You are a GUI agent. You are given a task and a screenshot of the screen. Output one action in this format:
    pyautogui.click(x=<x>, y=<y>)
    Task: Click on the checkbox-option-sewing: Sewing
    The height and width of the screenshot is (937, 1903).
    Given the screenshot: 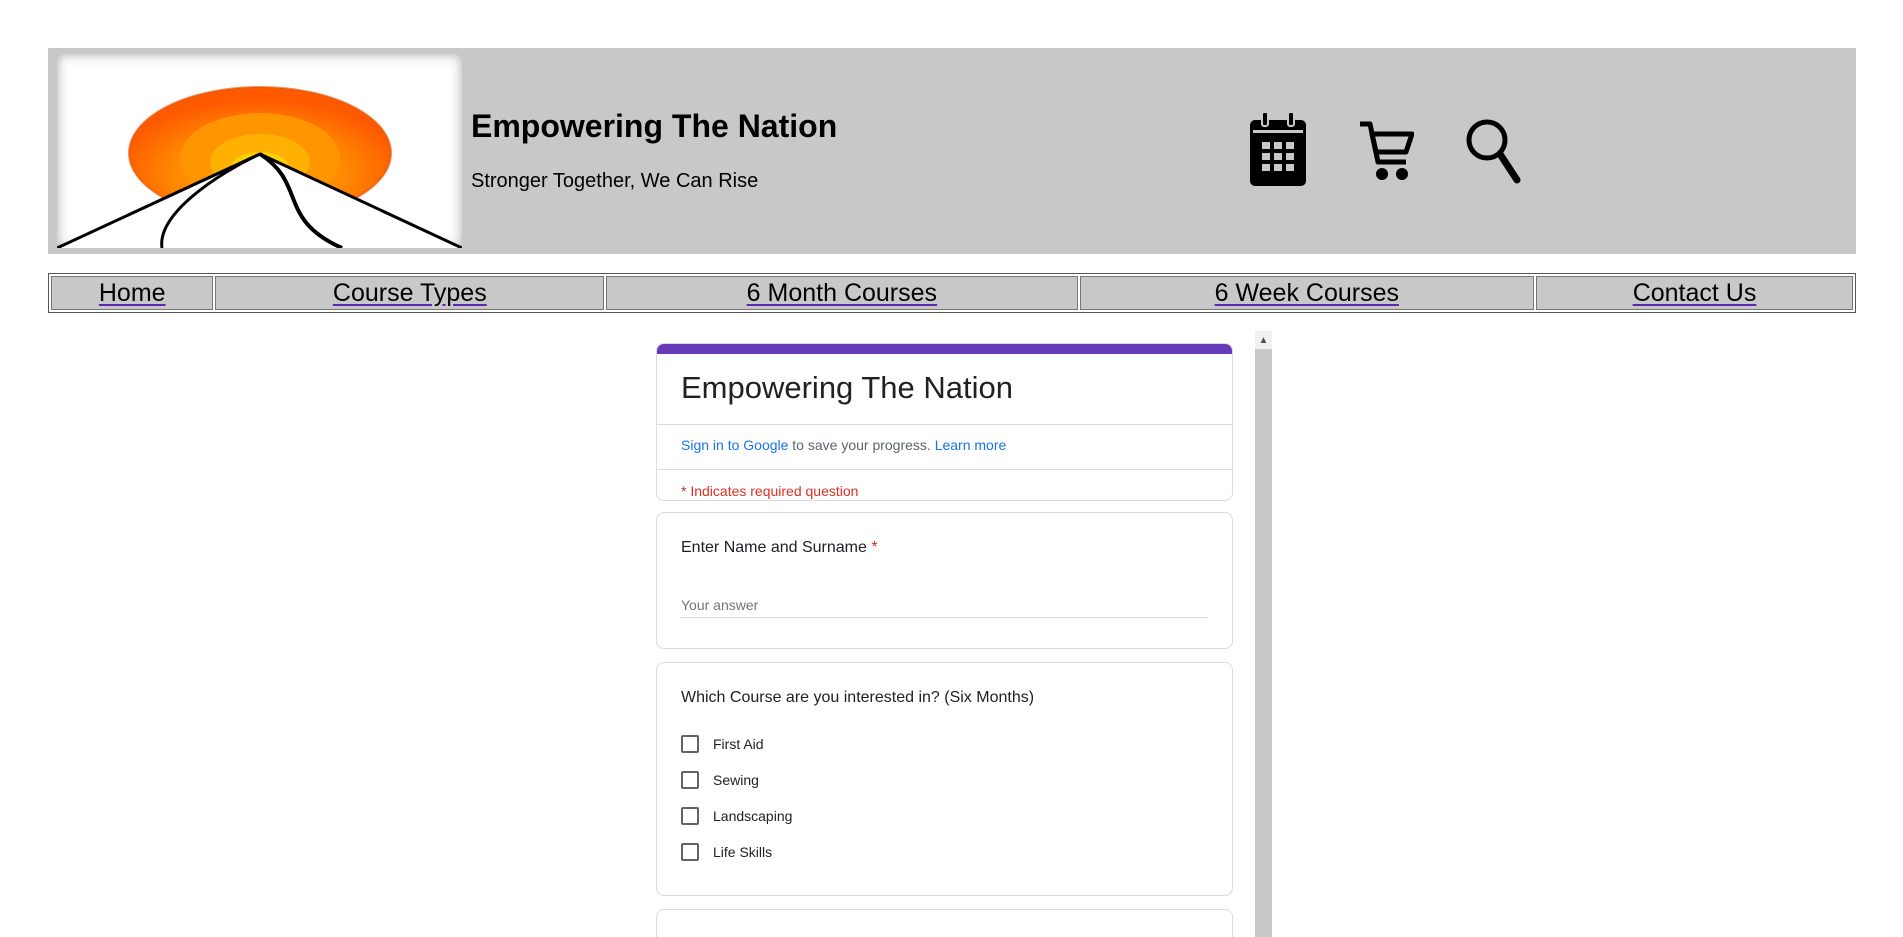 What is the action you would take?
    pyautogui.click(x=720, y=780)
    